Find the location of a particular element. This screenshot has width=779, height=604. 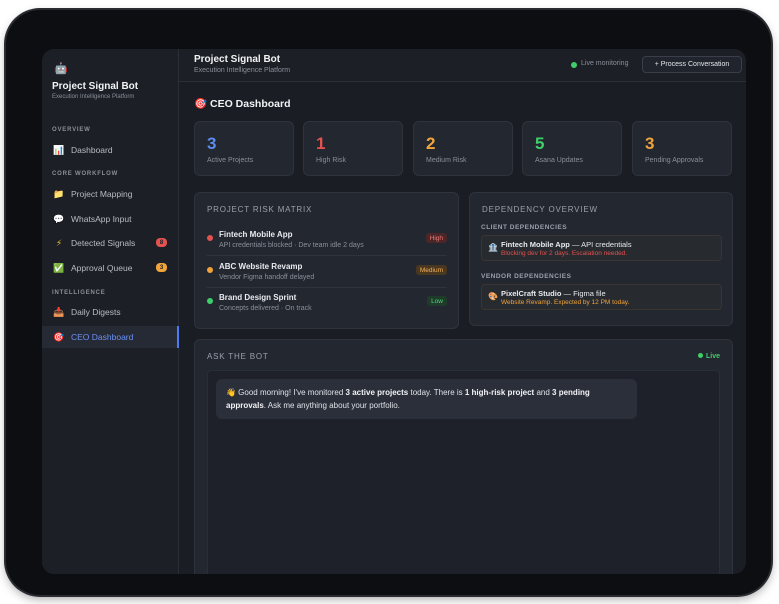

lightning-icon: ⚡ is located at coordinates (59, 242).